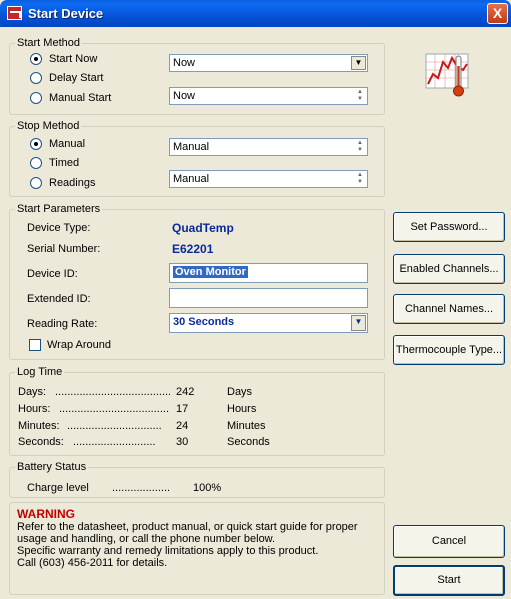 This screenshot has height=599, width=511. What do you see at coordinates (182, 442) in the screenshot?
I see `seconds-value: 30` at bounding box center [182, 442].